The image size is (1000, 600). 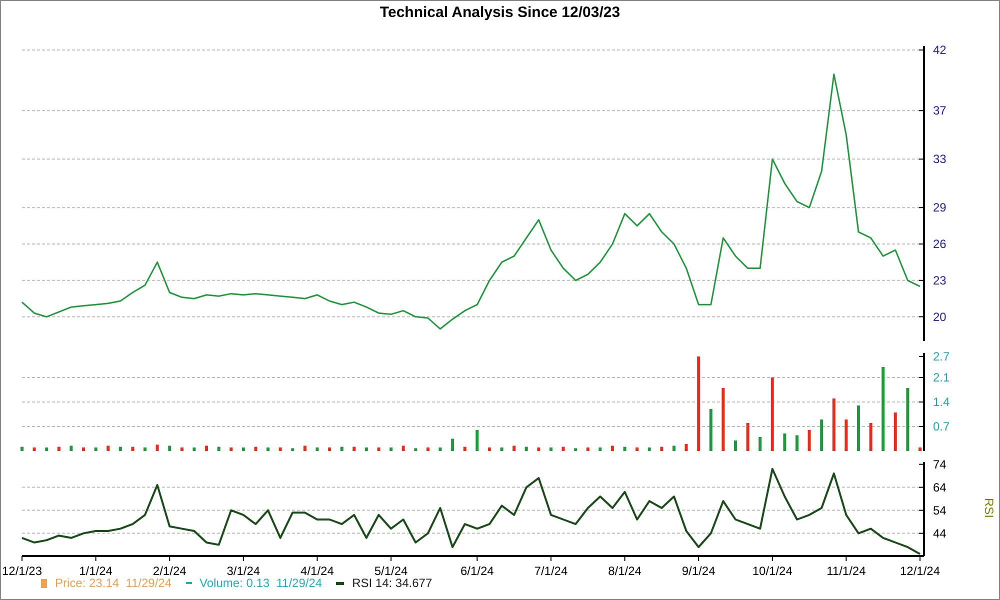 I want to click on axis-label: 37, so click(x=939, y=111).